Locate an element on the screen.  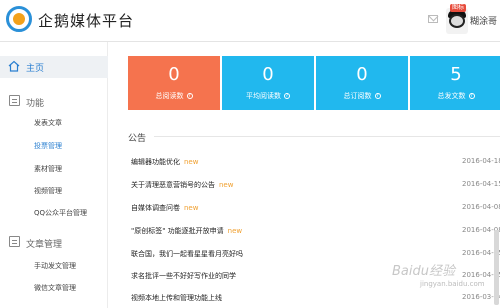
sidebar-item-vote: 投票管理 is located at coordinates (48, 146).